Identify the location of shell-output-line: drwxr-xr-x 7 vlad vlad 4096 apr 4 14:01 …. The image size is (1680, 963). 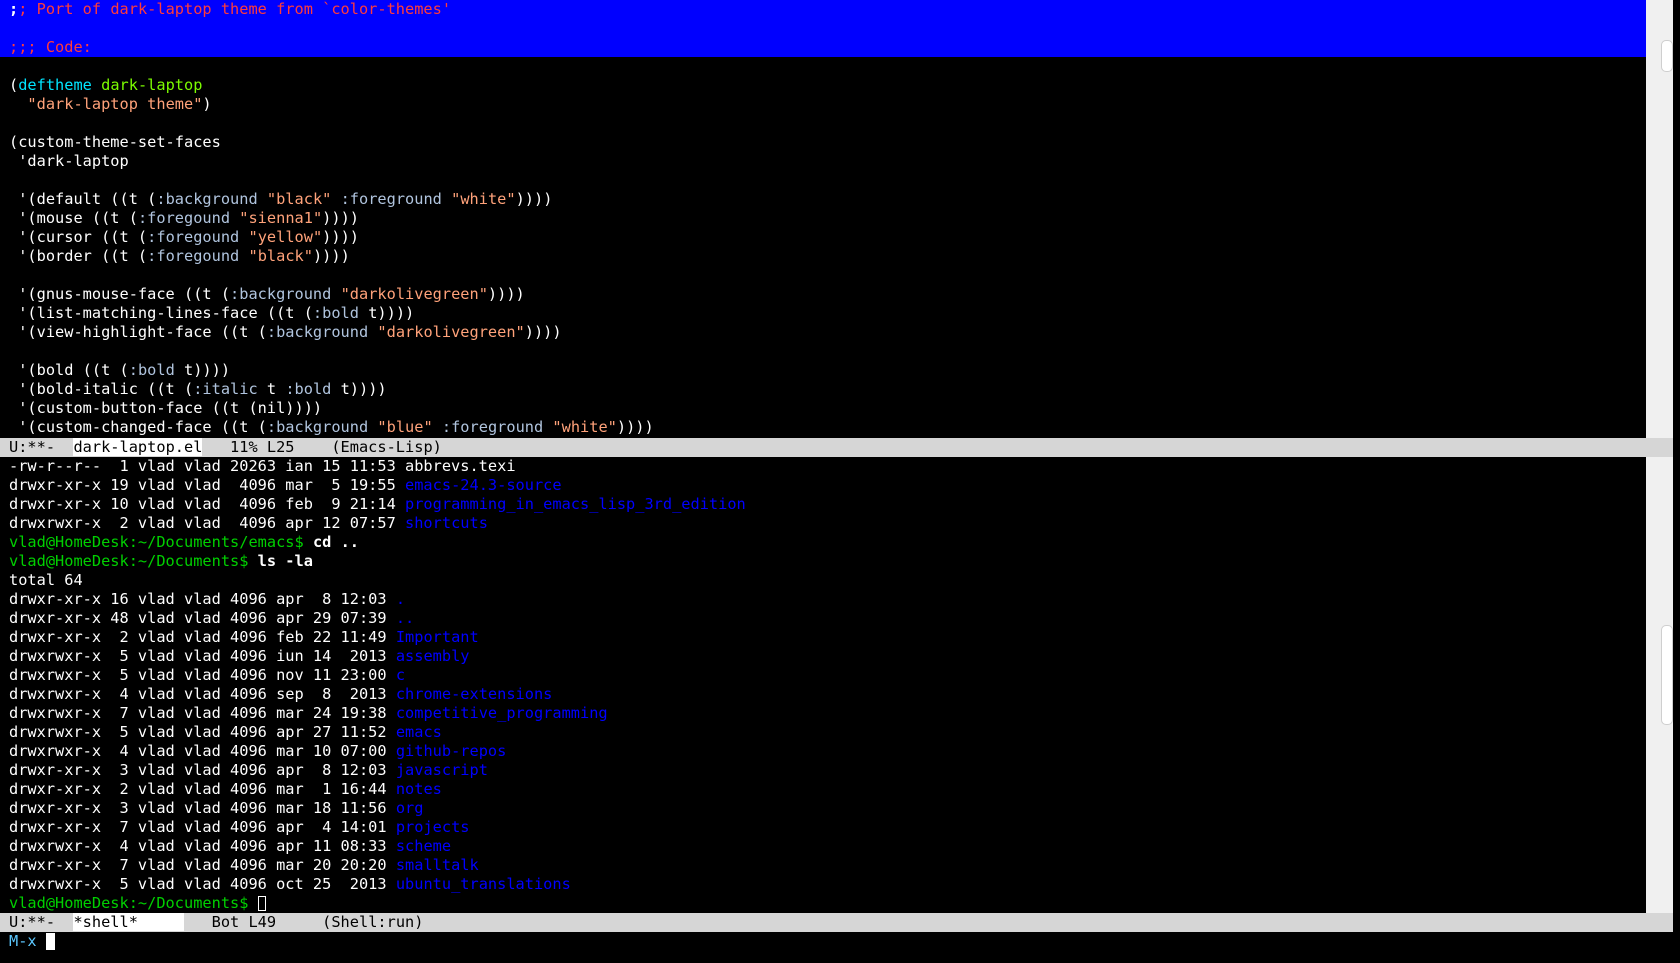
(823, 827).